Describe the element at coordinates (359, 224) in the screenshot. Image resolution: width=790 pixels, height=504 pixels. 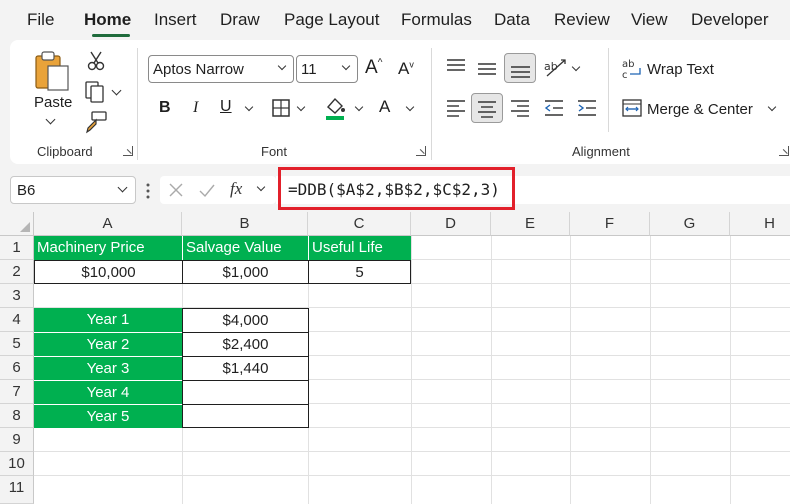
I see `column-header-c: C` at that location.